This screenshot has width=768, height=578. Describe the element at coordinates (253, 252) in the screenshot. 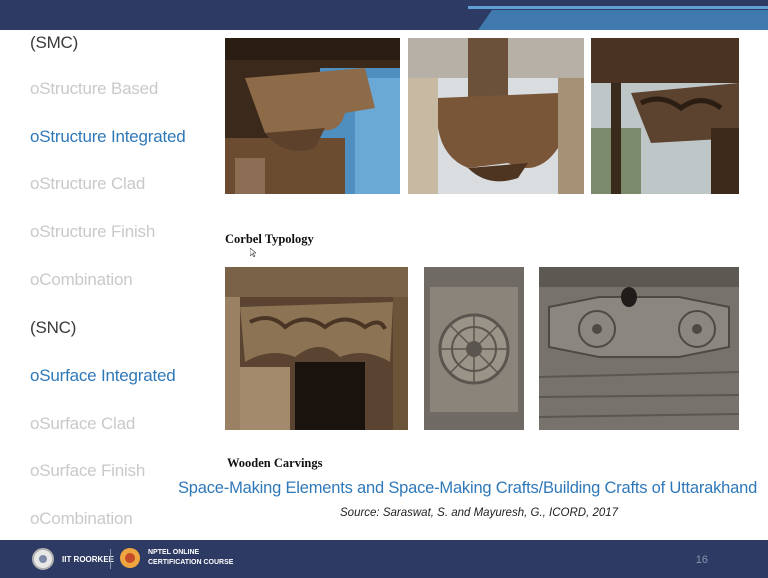

I see `mouse-cursor-icon` at that location.